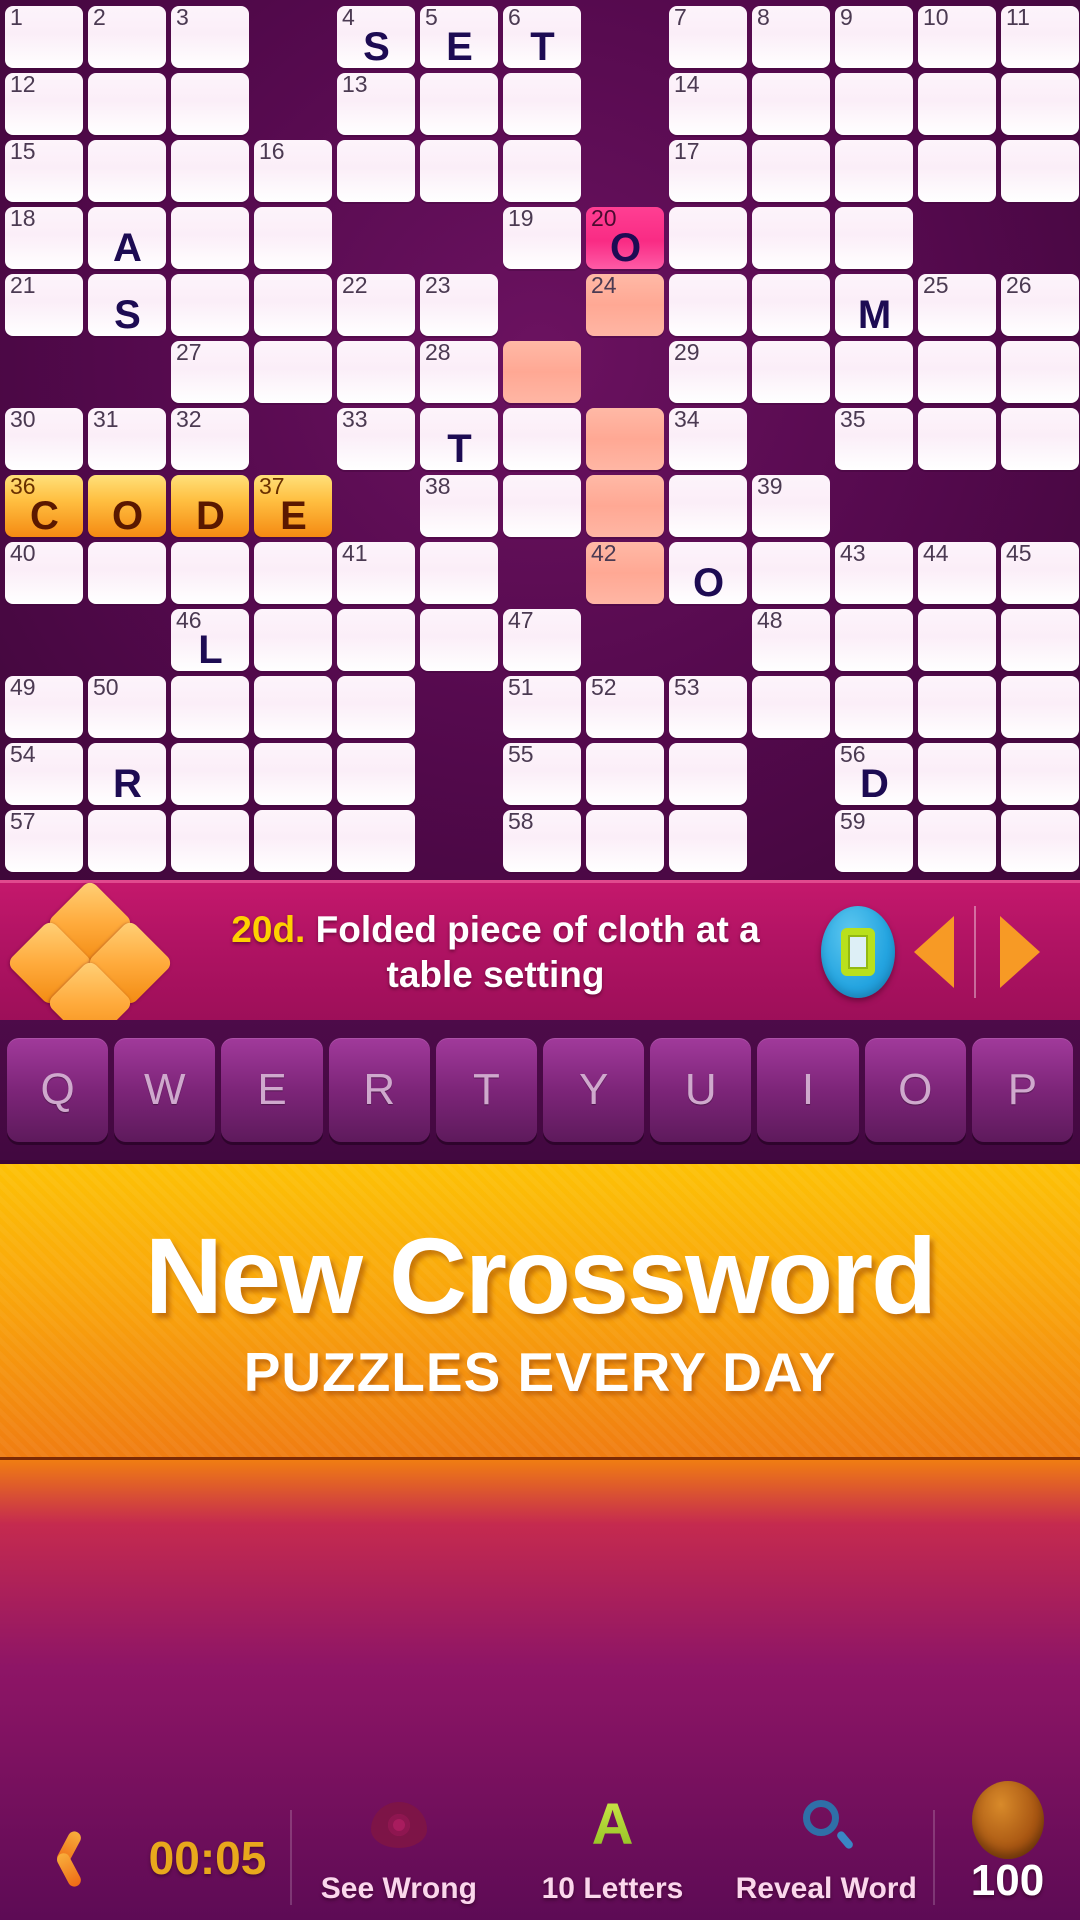 This screenshot has width=1080, height=1920. What do you see at coordinates (44, 707) in the screenshot?
I see `grid-cell: 49` at bounding box center [44, 707].